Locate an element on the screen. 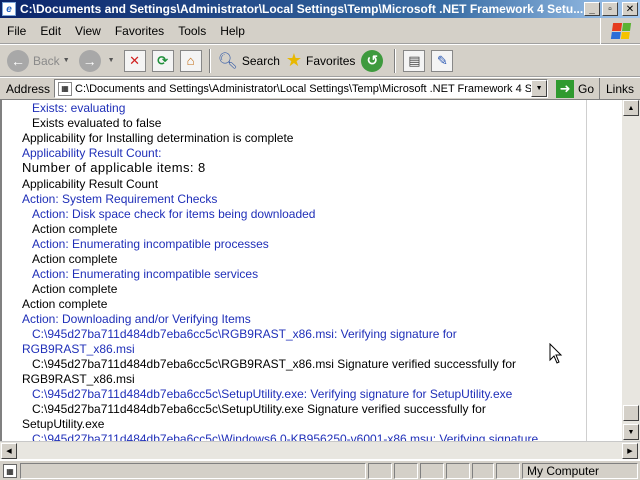 The image size is (640, 480). history-button: ↺ is located at coordinates (374, 61).